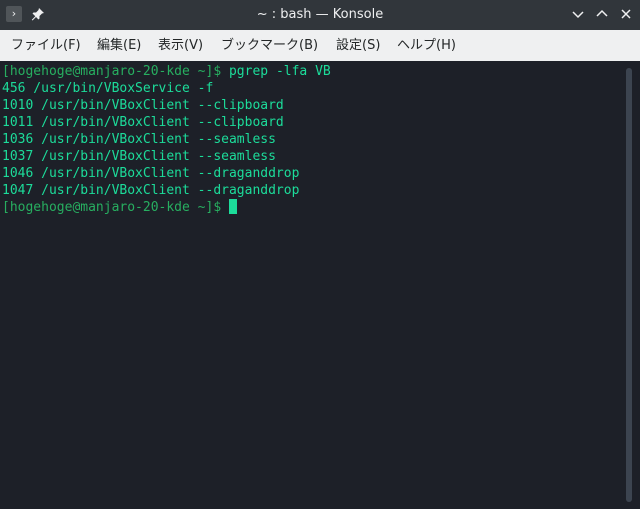 This screenshot has width=640, height=509. I want to click on pin-icon, so click(38, 14).